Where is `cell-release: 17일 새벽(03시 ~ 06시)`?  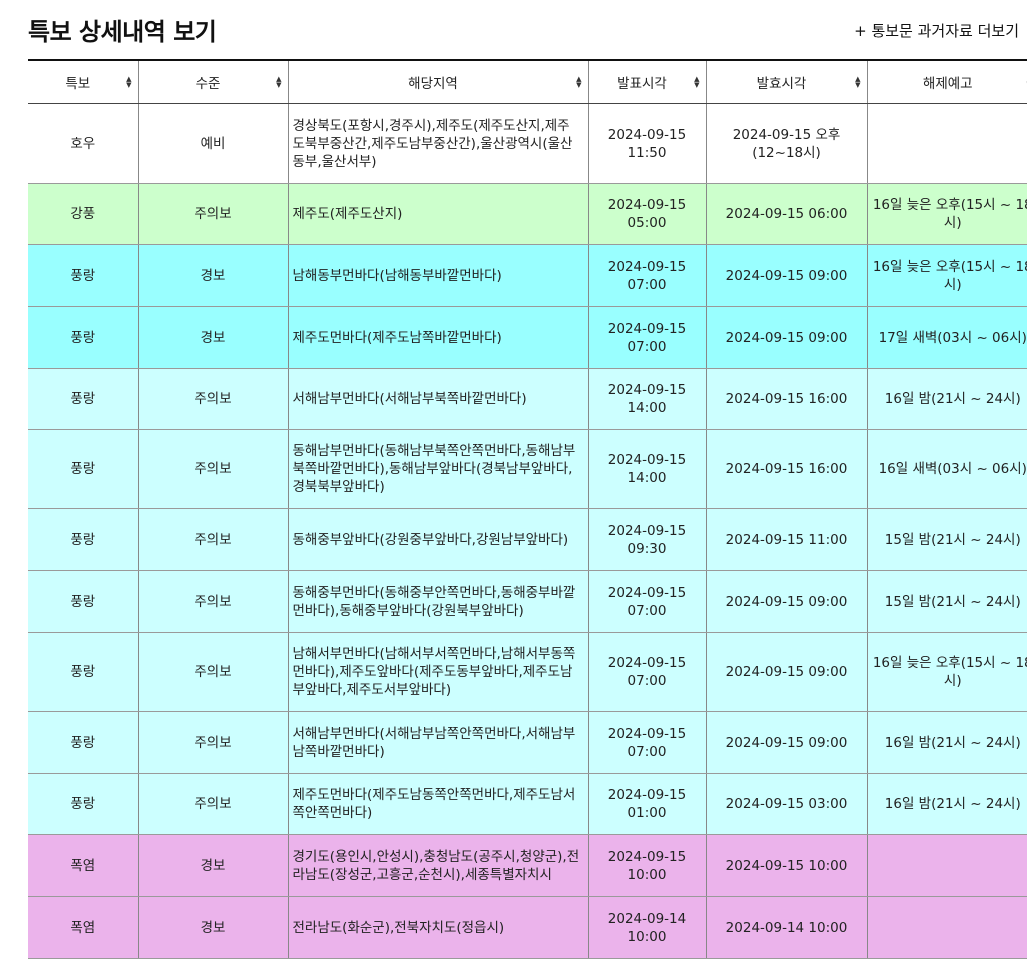 cell-release: 17일 새벽(03시 ~ 06시) is located at coordinates (947, 338).